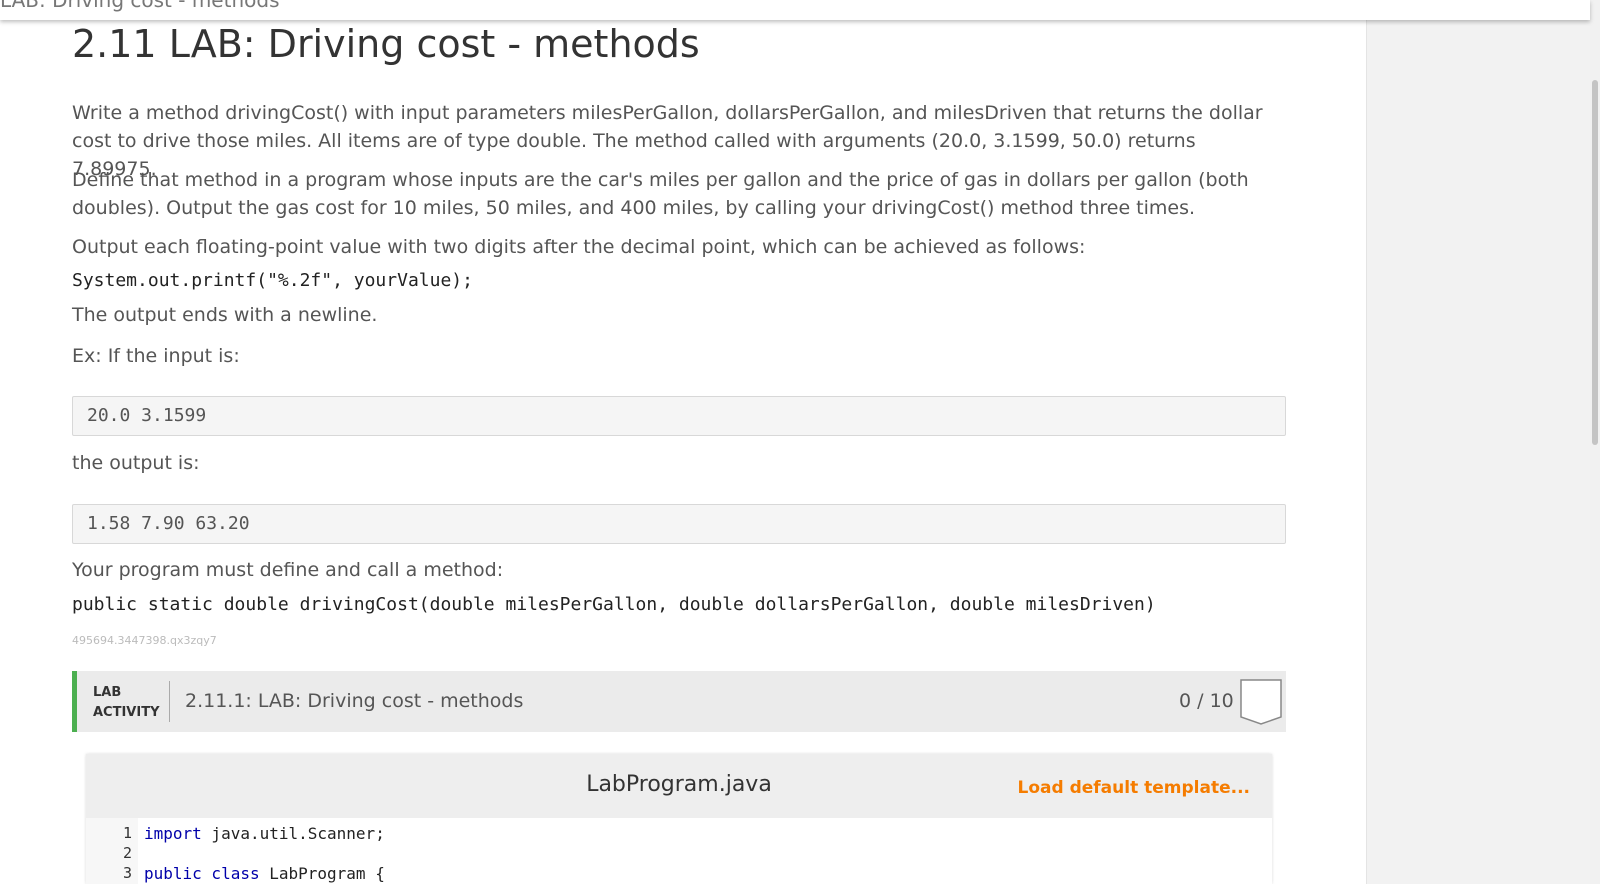 This screenshot has width=1600, height=884. I want to click on description-paragraph-4: The output ends with a newline., so click(225, 315).